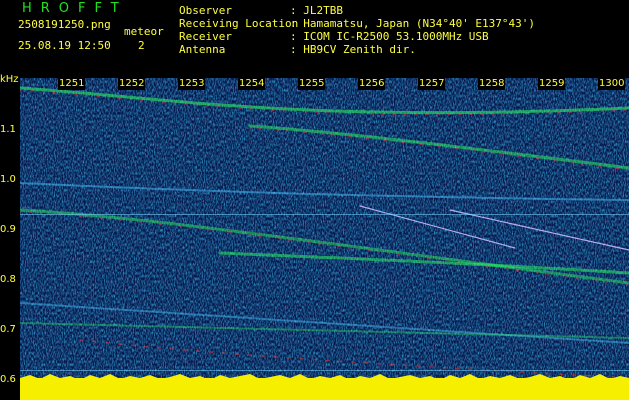 Image resolution: width=629 pixels, height=400 pixels. What do you see at coordinates (353, 49) in the screenshot?
I see `antenna-value: : HB9CV Zenith dir.` at bounding box center [353, 49].